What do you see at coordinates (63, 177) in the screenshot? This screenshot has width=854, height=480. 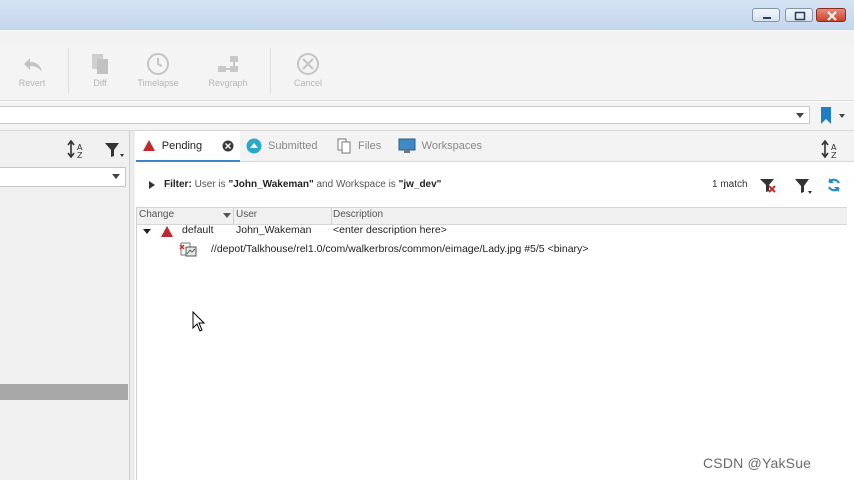 I see `left-pane-dropdown` at bounding box center [63, 177].